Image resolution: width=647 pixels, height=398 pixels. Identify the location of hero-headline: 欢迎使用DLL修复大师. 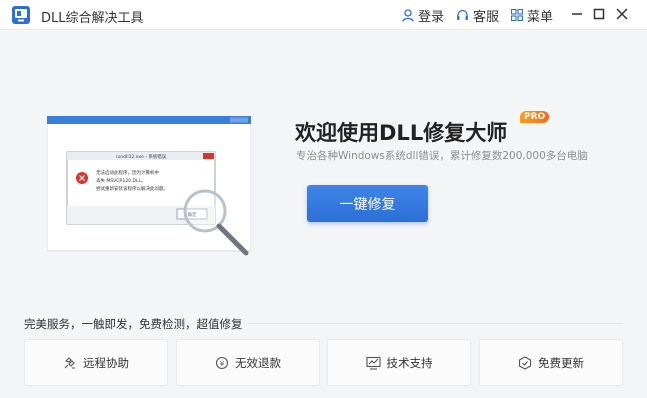
(401, 133).